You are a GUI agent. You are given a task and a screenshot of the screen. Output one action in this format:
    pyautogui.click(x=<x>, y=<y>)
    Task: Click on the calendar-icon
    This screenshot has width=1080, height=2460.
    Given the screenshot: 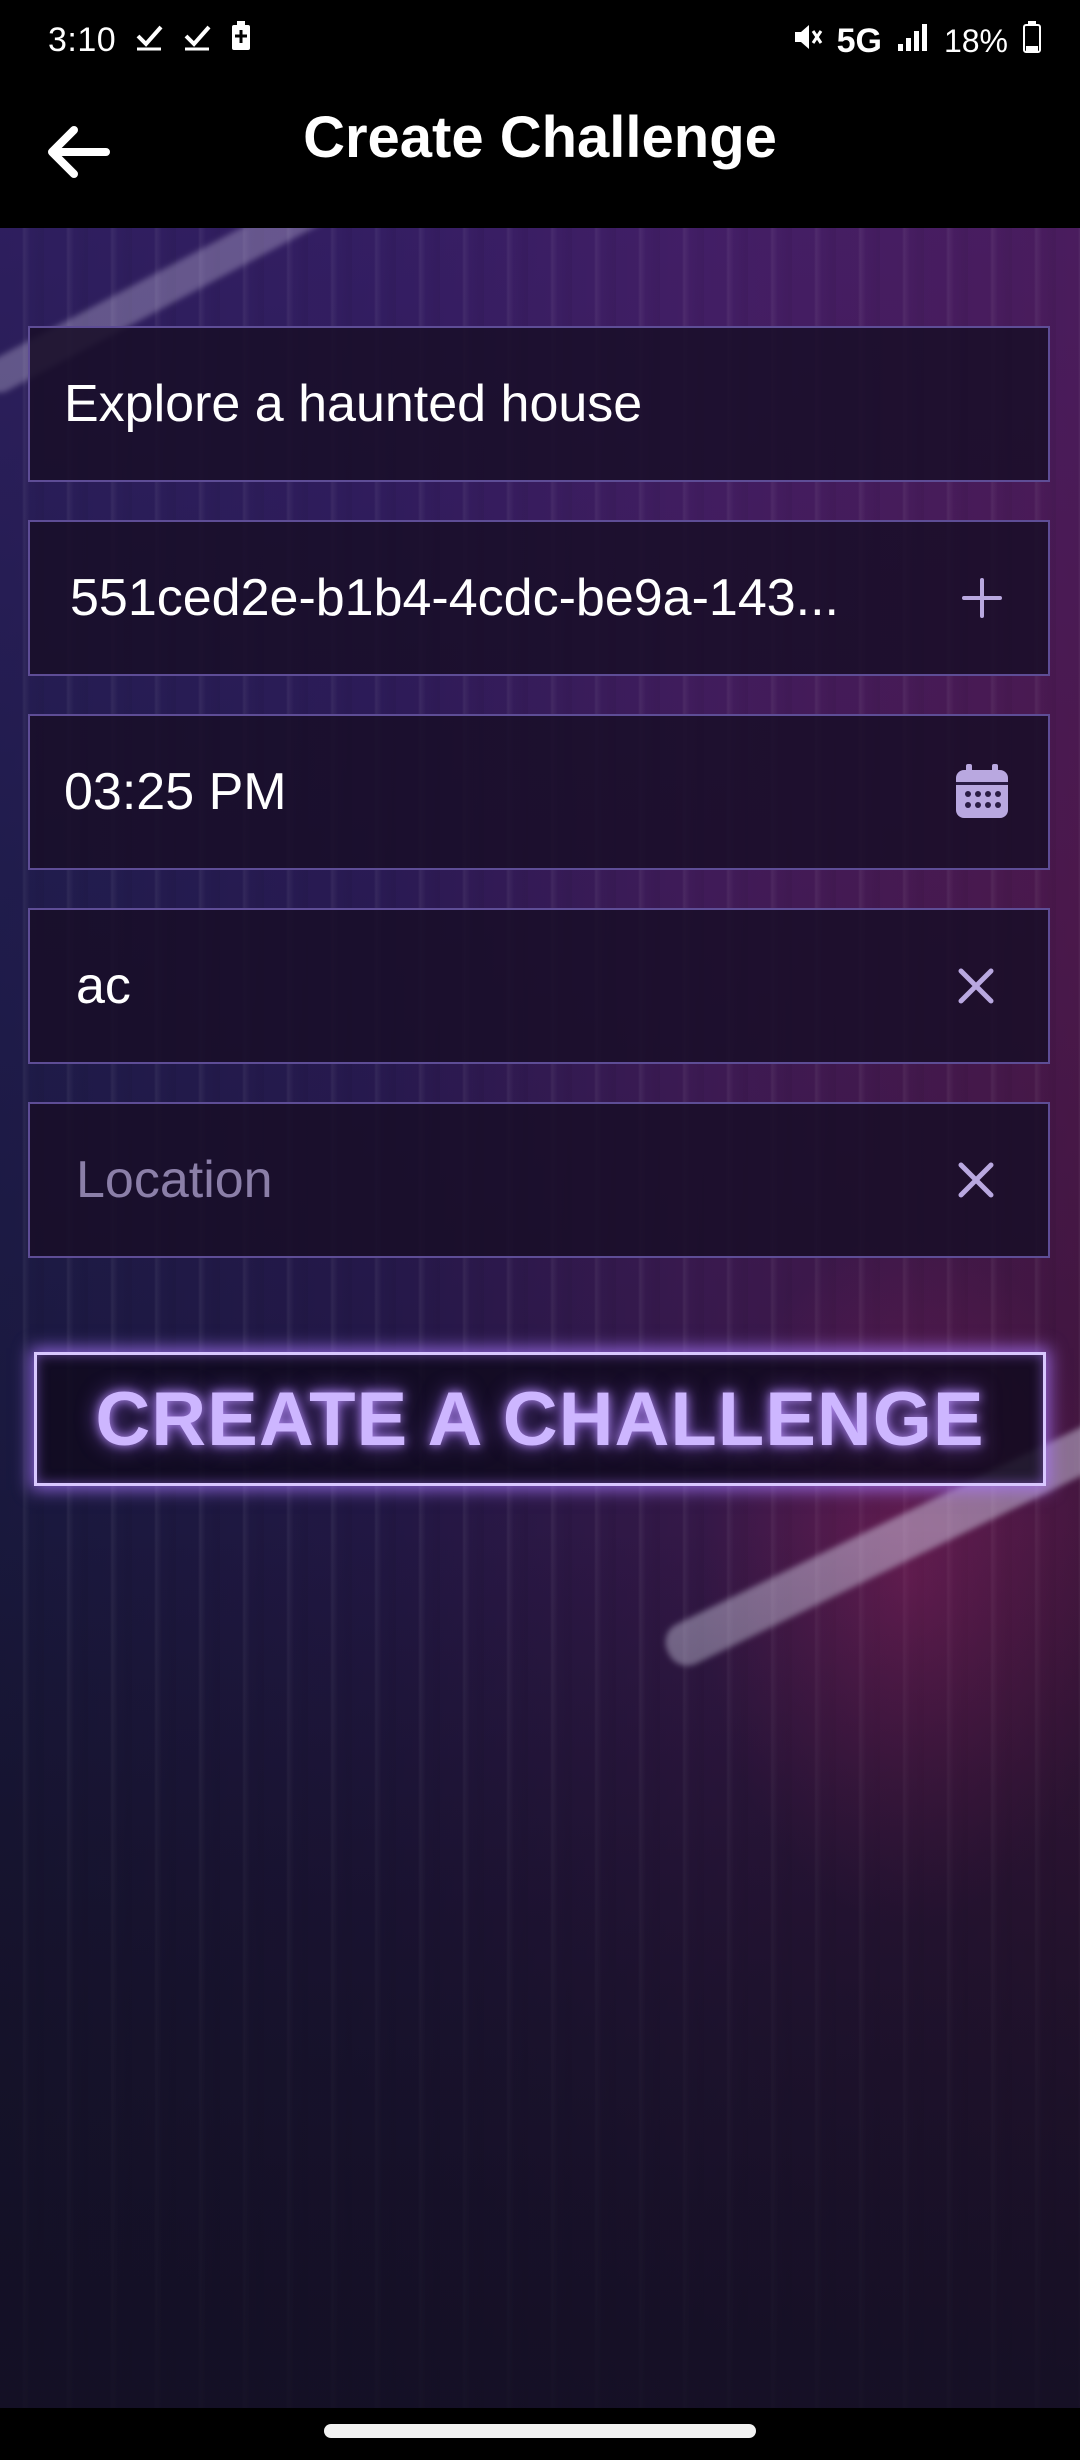 What is the action you would take?
    pyautogui.click(x=982, y=792)
    